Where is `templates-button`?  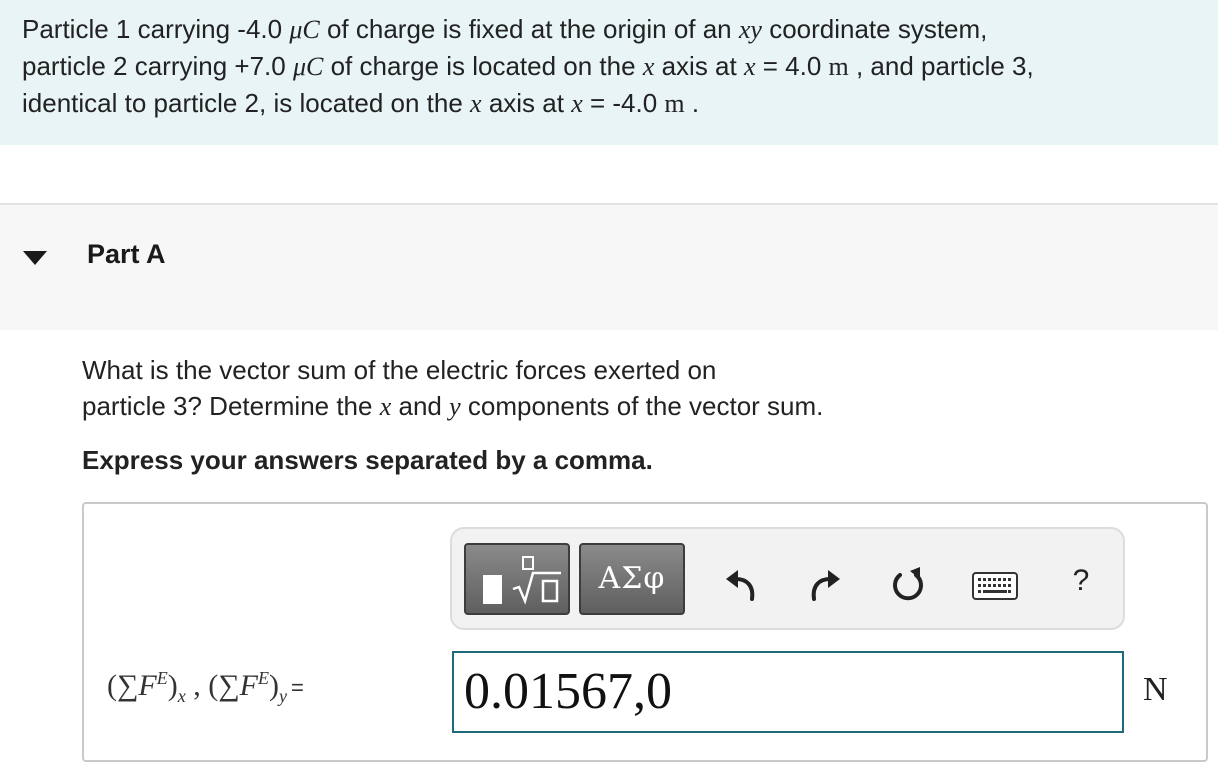 templates-button is located at coordinates (517, 579).